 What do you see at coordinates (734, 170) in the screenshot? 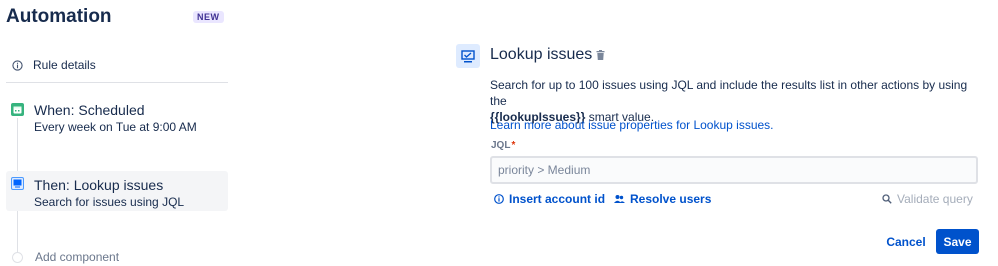
I see `jql-input` at bounding box center [734, 170].